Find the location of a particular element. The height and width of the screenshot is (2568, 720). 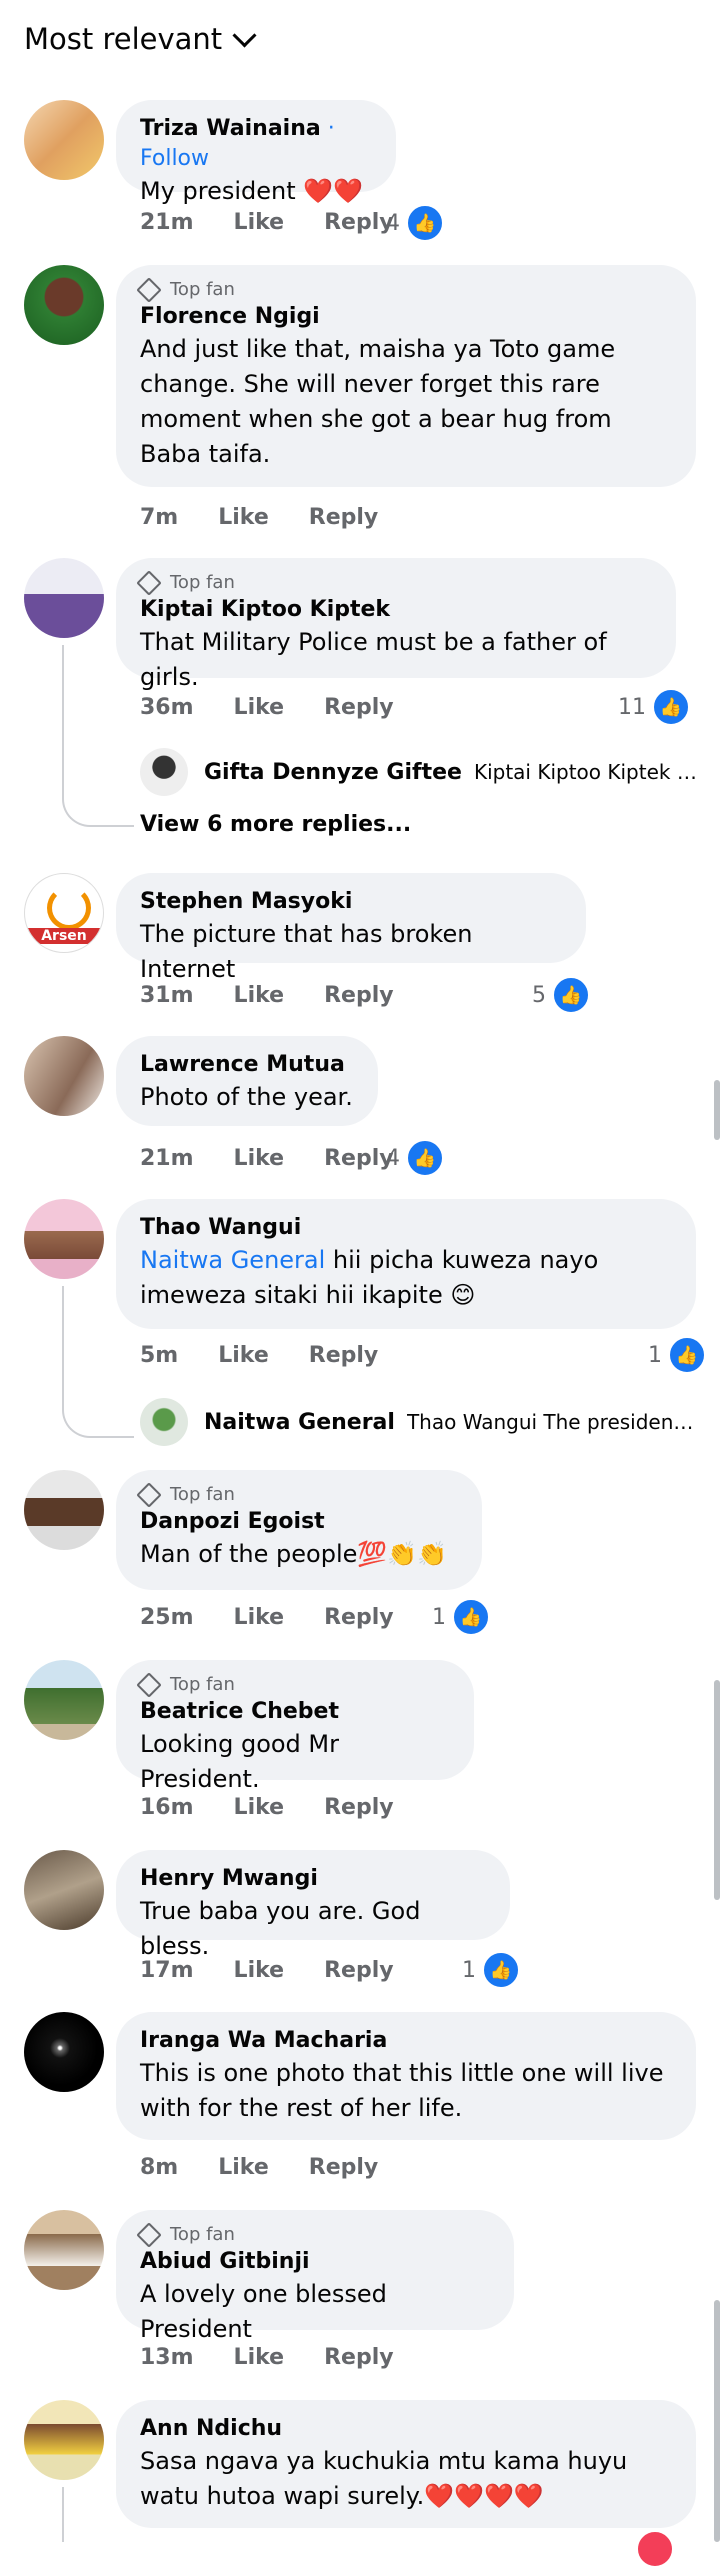

comment-author: Abiud Gitbinji is located at coordinates (315, 2262).